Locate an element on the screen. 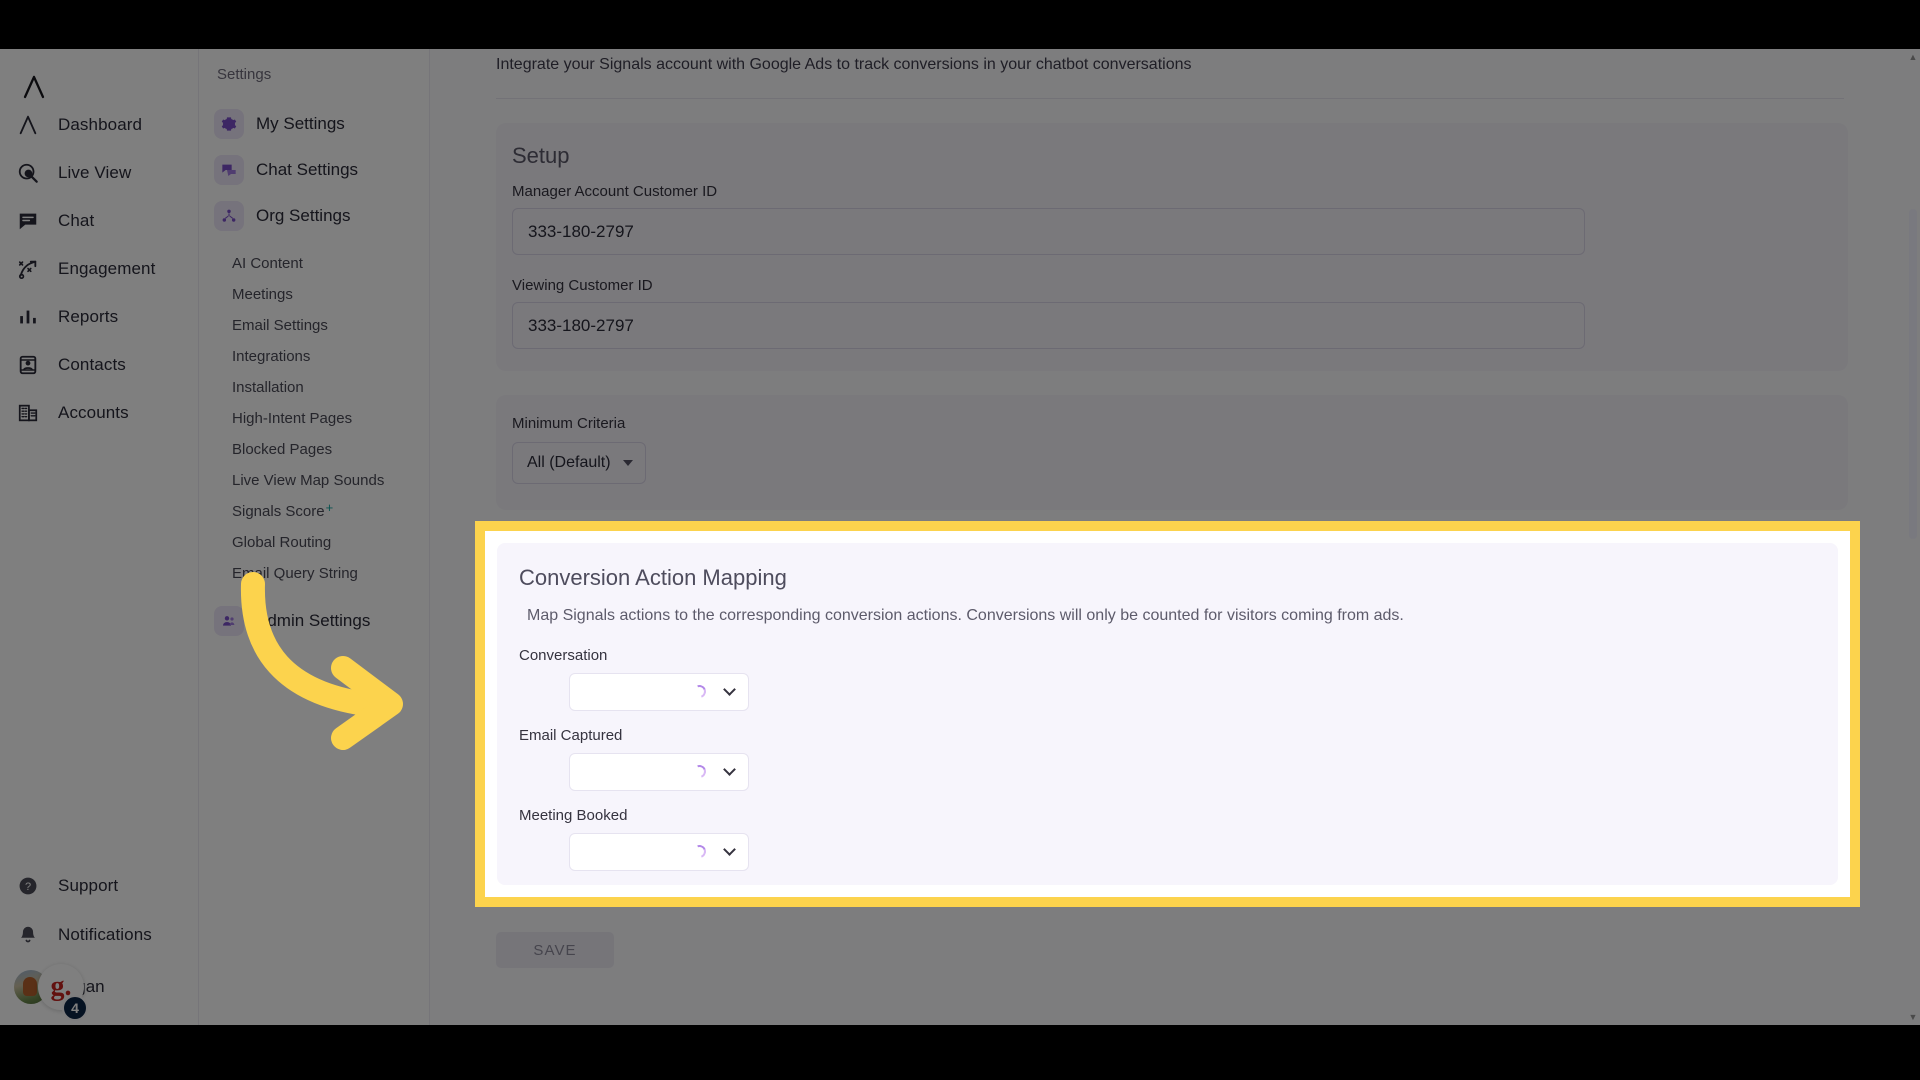 The height and width of the screenshot is (1080, 1920). contacts-icon is located at coordinates (28, 365).